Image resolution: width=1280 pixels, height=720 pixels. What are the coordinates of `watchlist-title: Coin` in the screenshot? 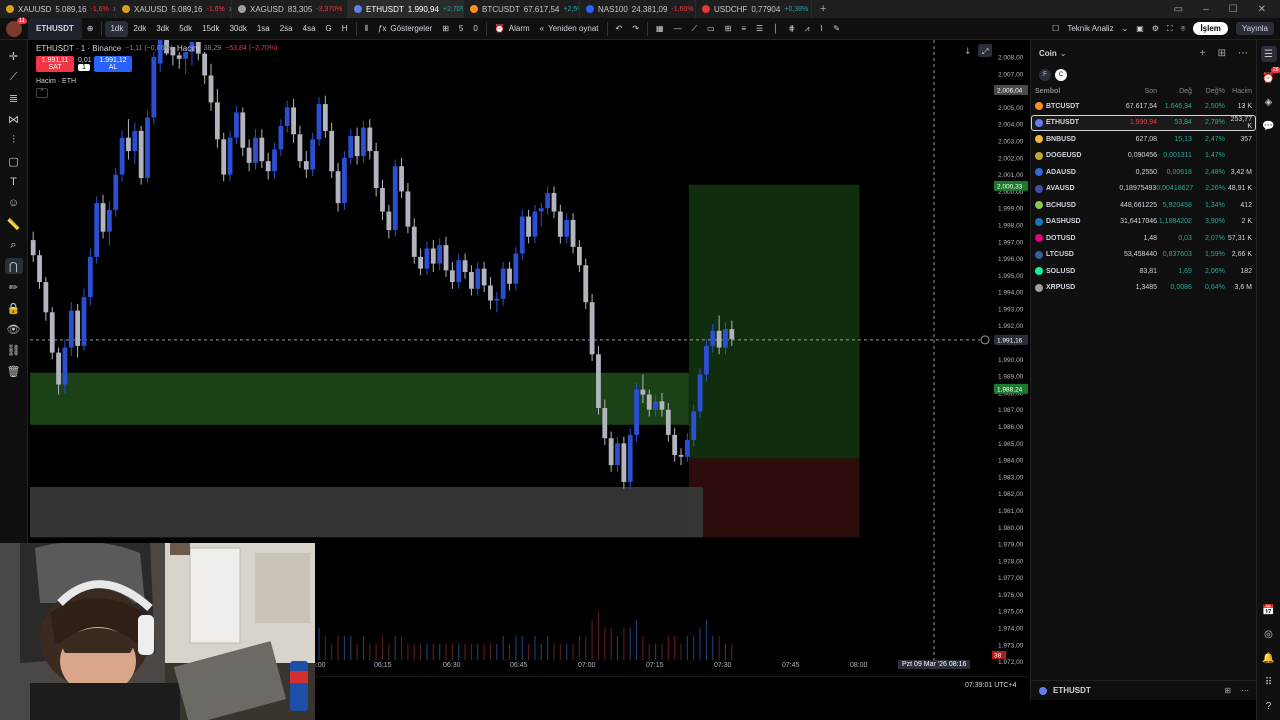 It's located at (1048, 53).